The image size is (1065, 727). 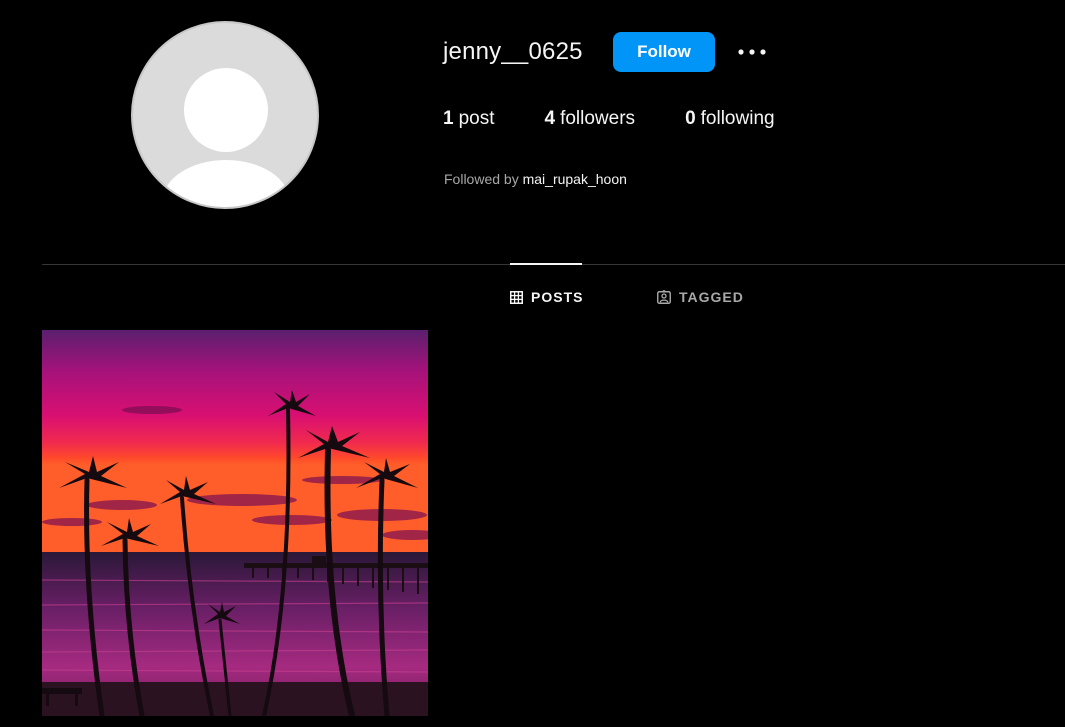 What do you see at coordinates (664, 297) in the screenshot?
I see `tagged-icon` at bounding box center [664, 297].